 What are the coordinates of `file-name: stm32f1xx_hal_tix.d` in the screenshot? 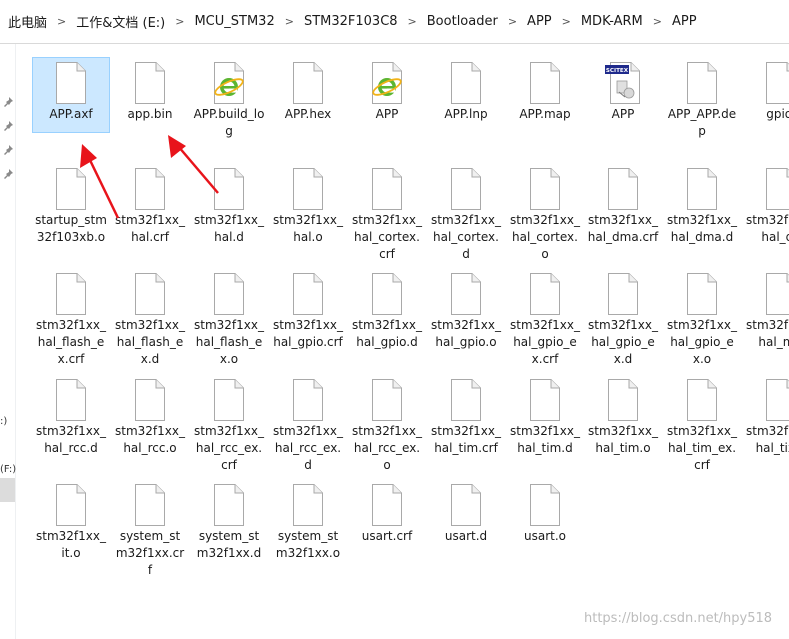 It's located at (767, 439).